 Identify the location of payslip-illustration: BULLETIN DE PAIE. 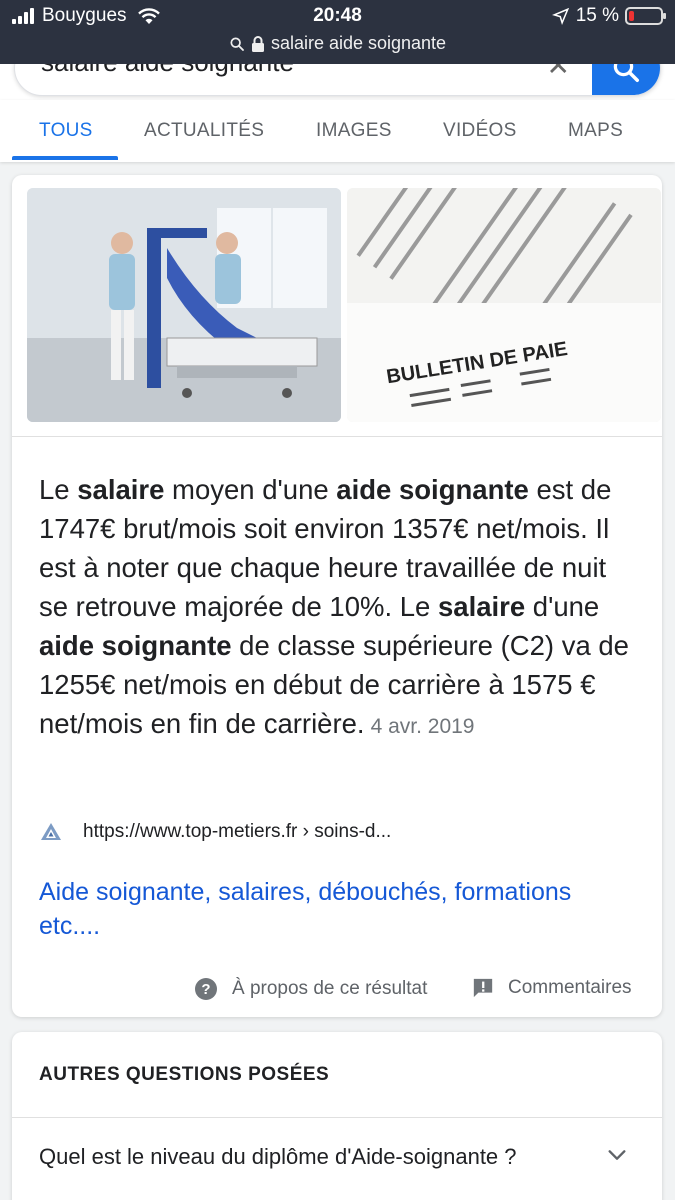
(504, 305).